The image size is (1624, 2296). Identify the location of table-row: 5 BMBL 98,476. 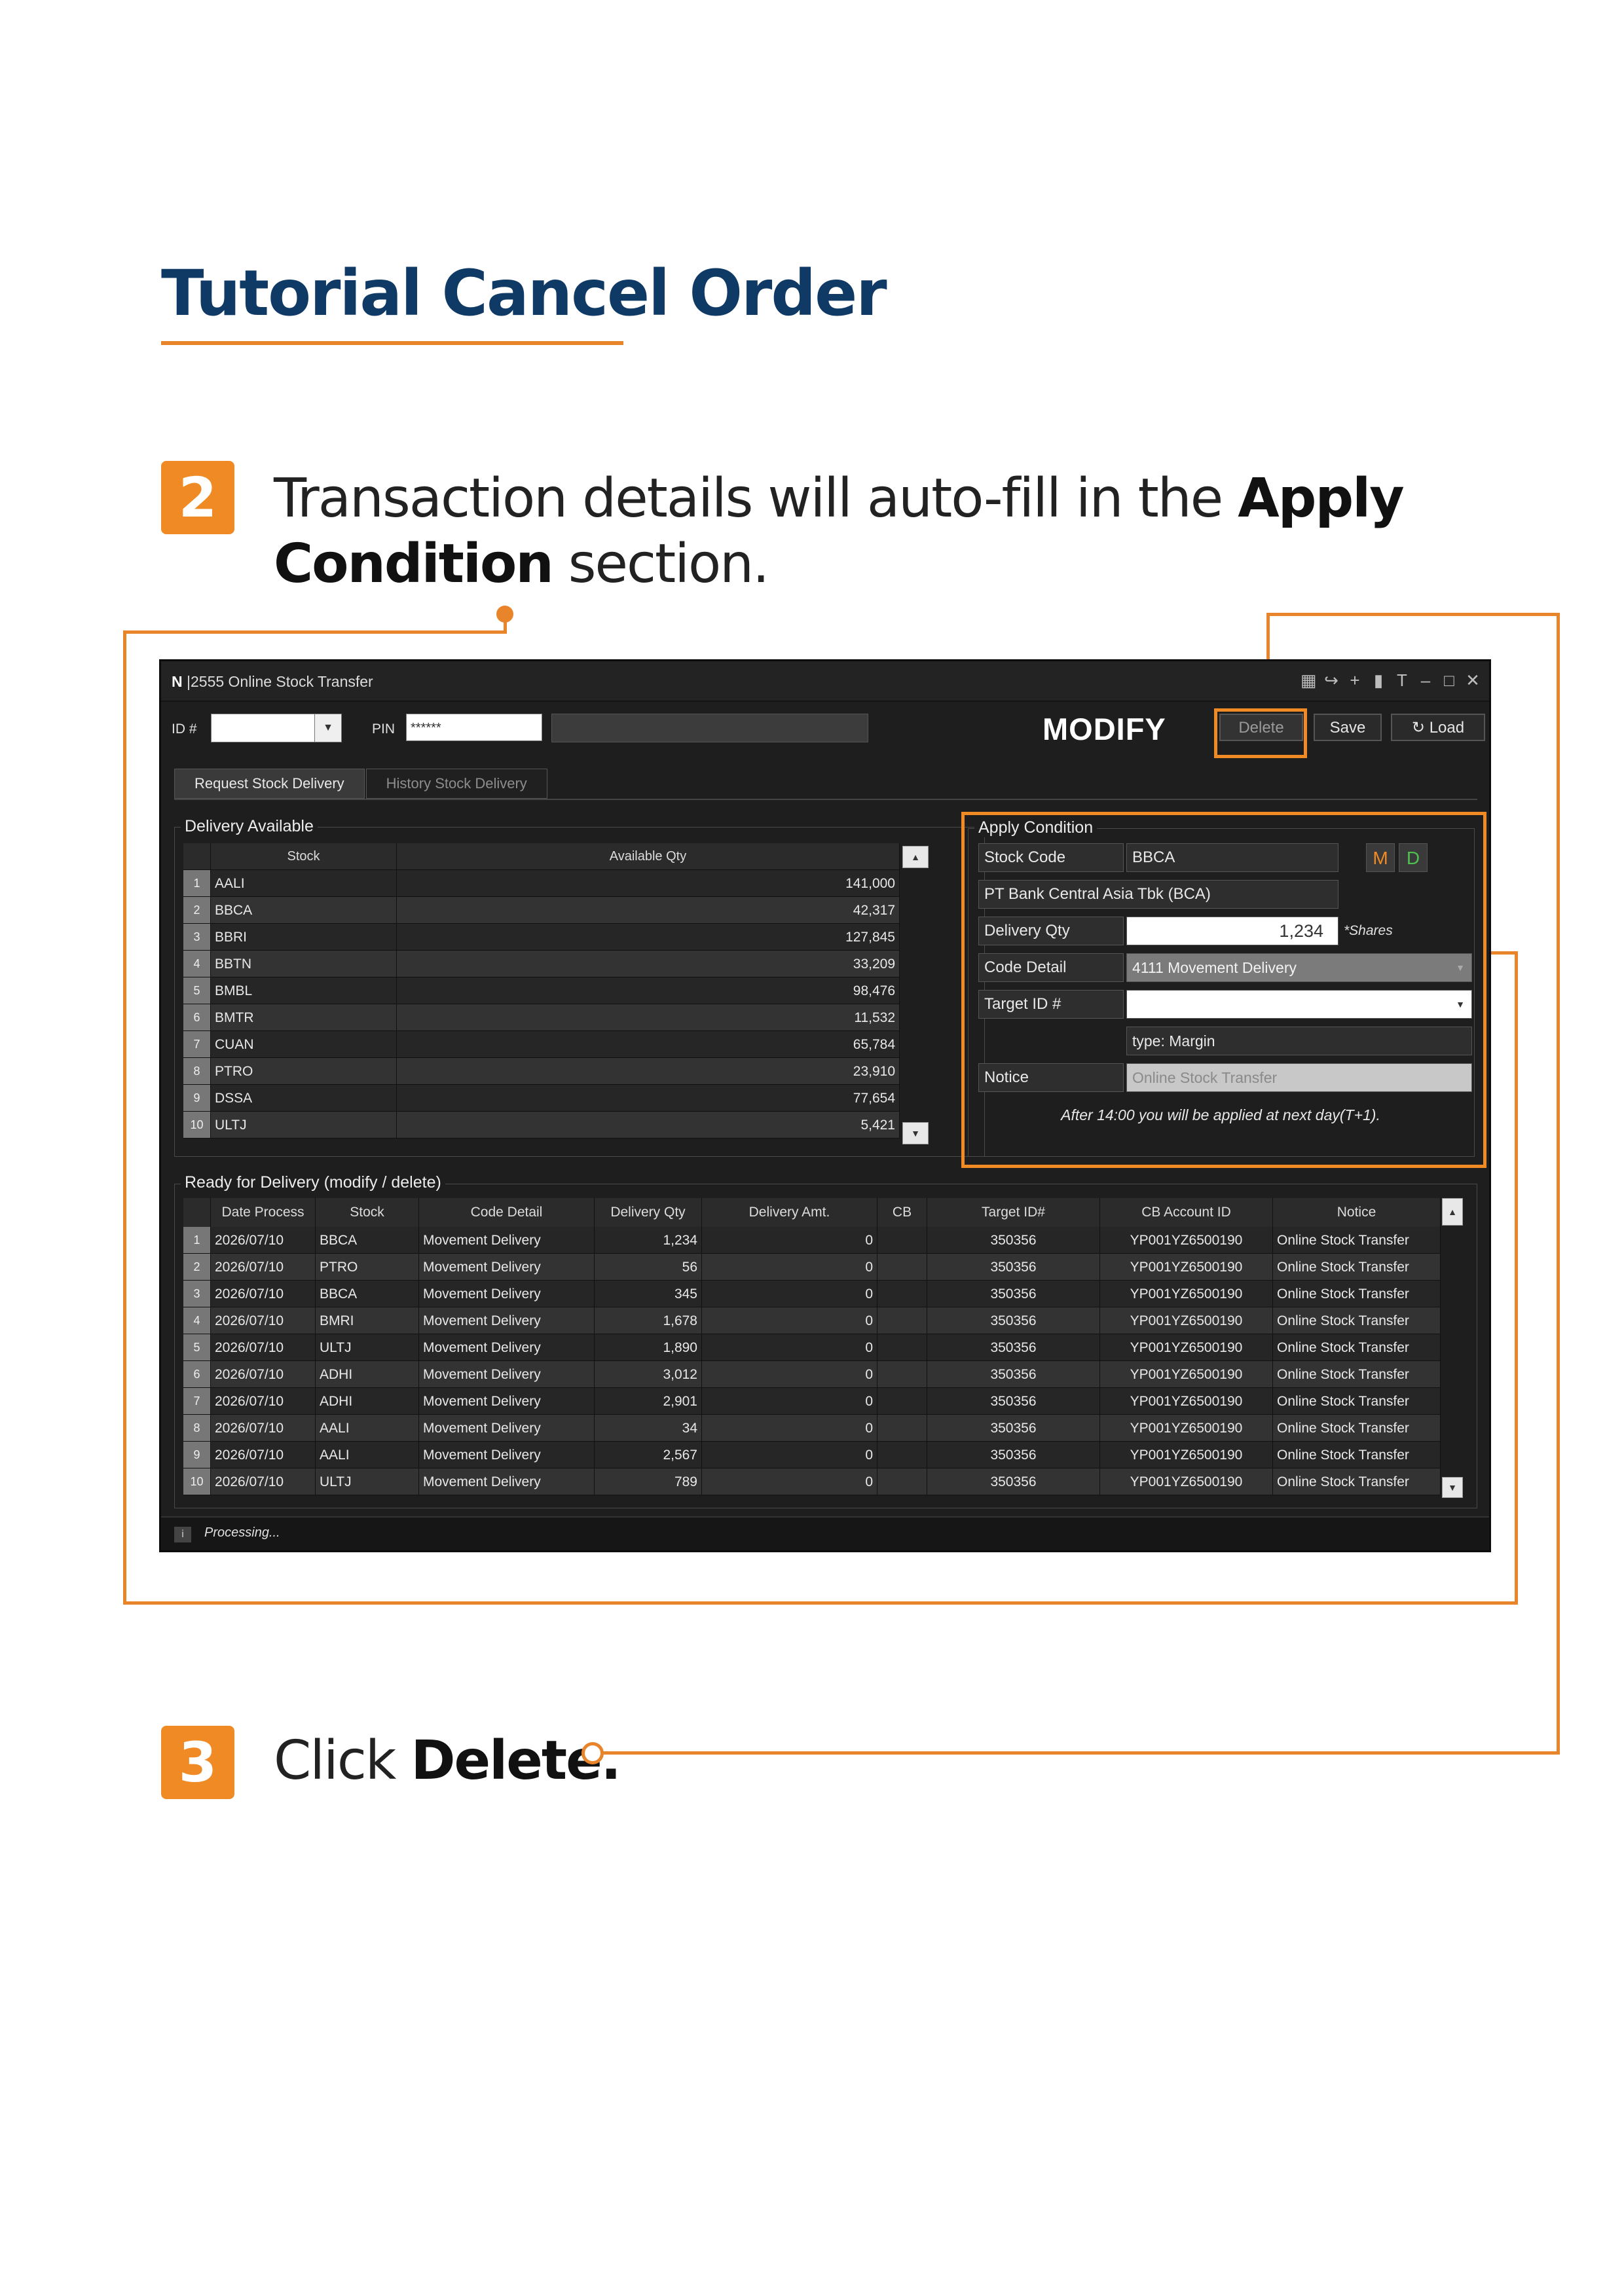
(541, 990).